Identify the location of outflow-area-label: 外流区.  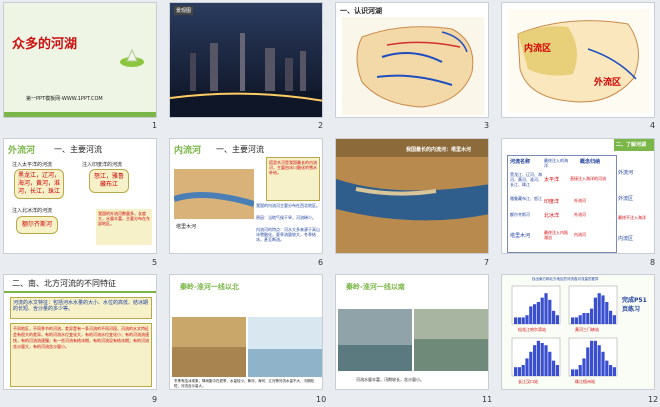
(608, 83).